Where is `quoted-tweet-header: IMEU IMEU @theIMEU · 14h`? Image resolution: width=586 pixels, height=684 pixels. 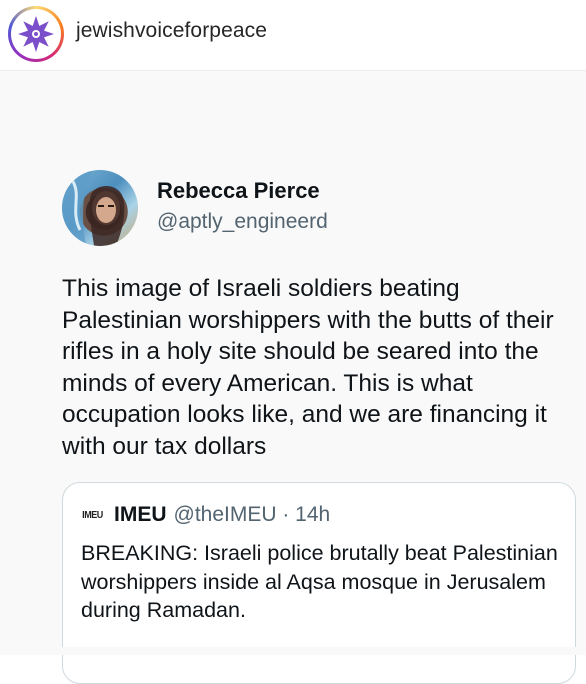
quoted-tweet-header: IMEU IMEU @theIMEU · 14h is located at coordinates (205, 515).